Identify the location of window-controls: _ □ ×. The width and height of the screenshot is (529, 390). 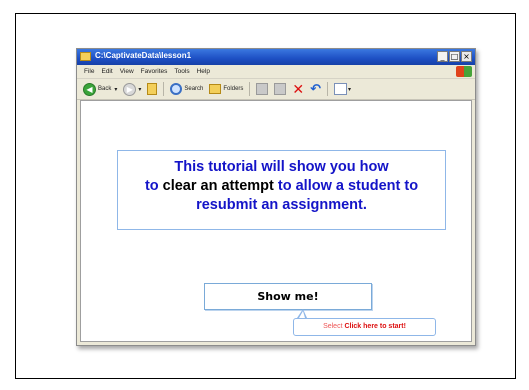
(454, 56).